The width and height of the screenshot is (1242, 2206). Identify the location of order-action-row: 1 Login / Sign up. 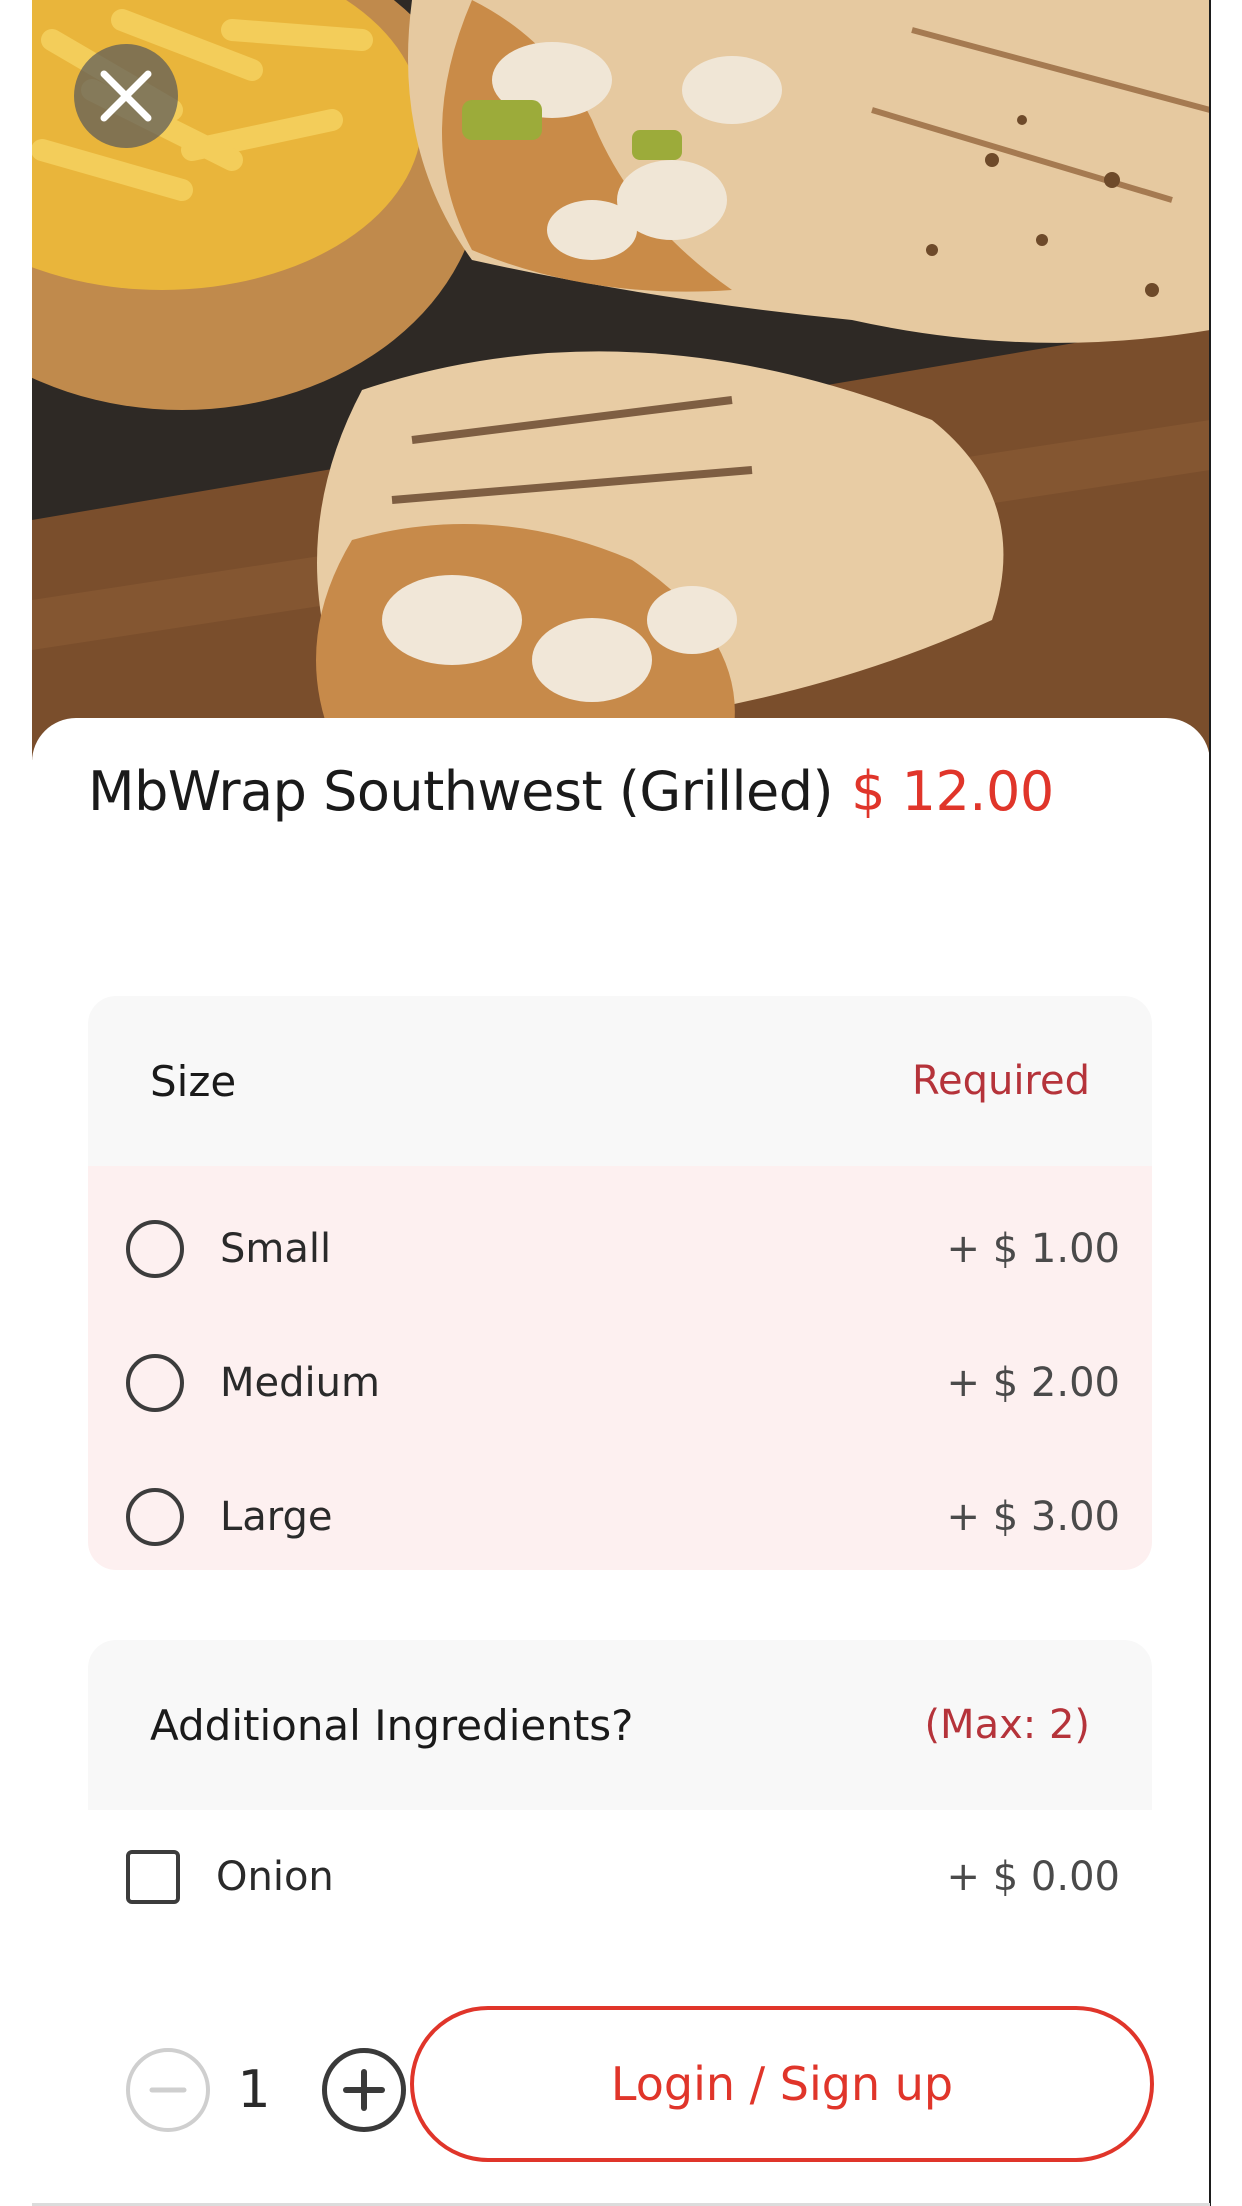
(637, 2090).